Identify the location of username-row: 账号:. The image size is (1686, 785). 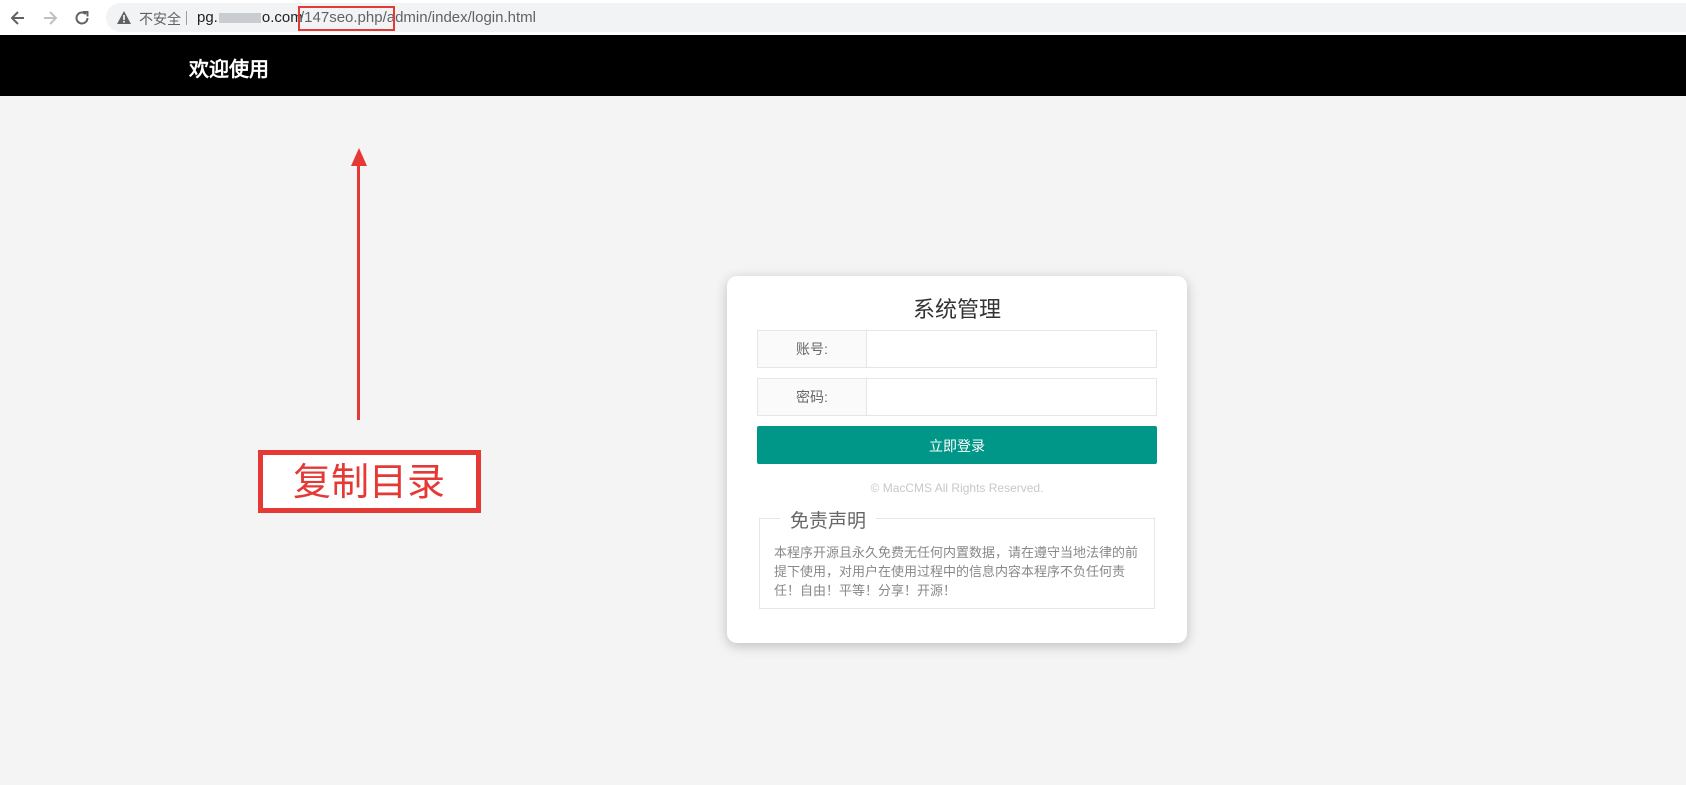
(957, 349).